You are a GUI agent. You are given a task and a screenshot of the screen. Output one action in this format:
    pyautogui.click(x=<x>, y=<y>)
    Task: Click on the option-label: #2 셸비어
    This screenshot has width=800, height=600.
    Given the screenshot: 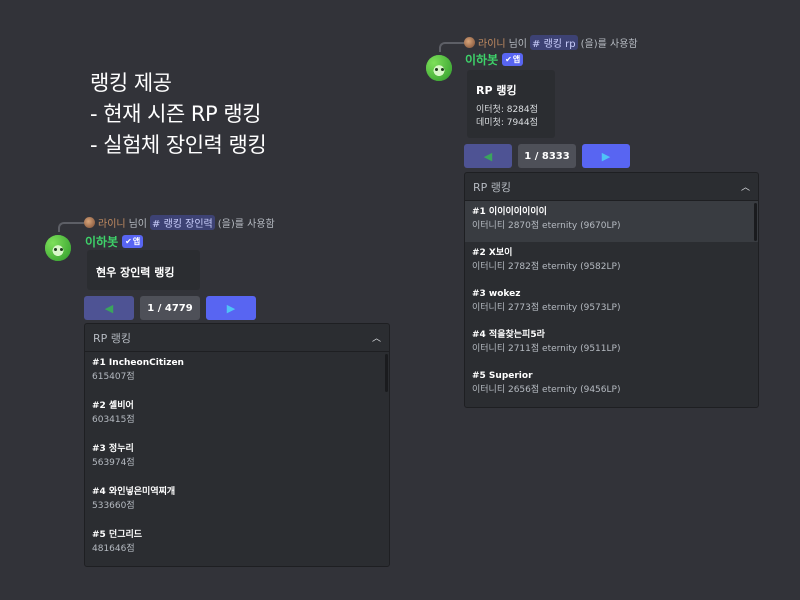 What is the action you would take?
    pyautogui.click(x=113, y=406)
    